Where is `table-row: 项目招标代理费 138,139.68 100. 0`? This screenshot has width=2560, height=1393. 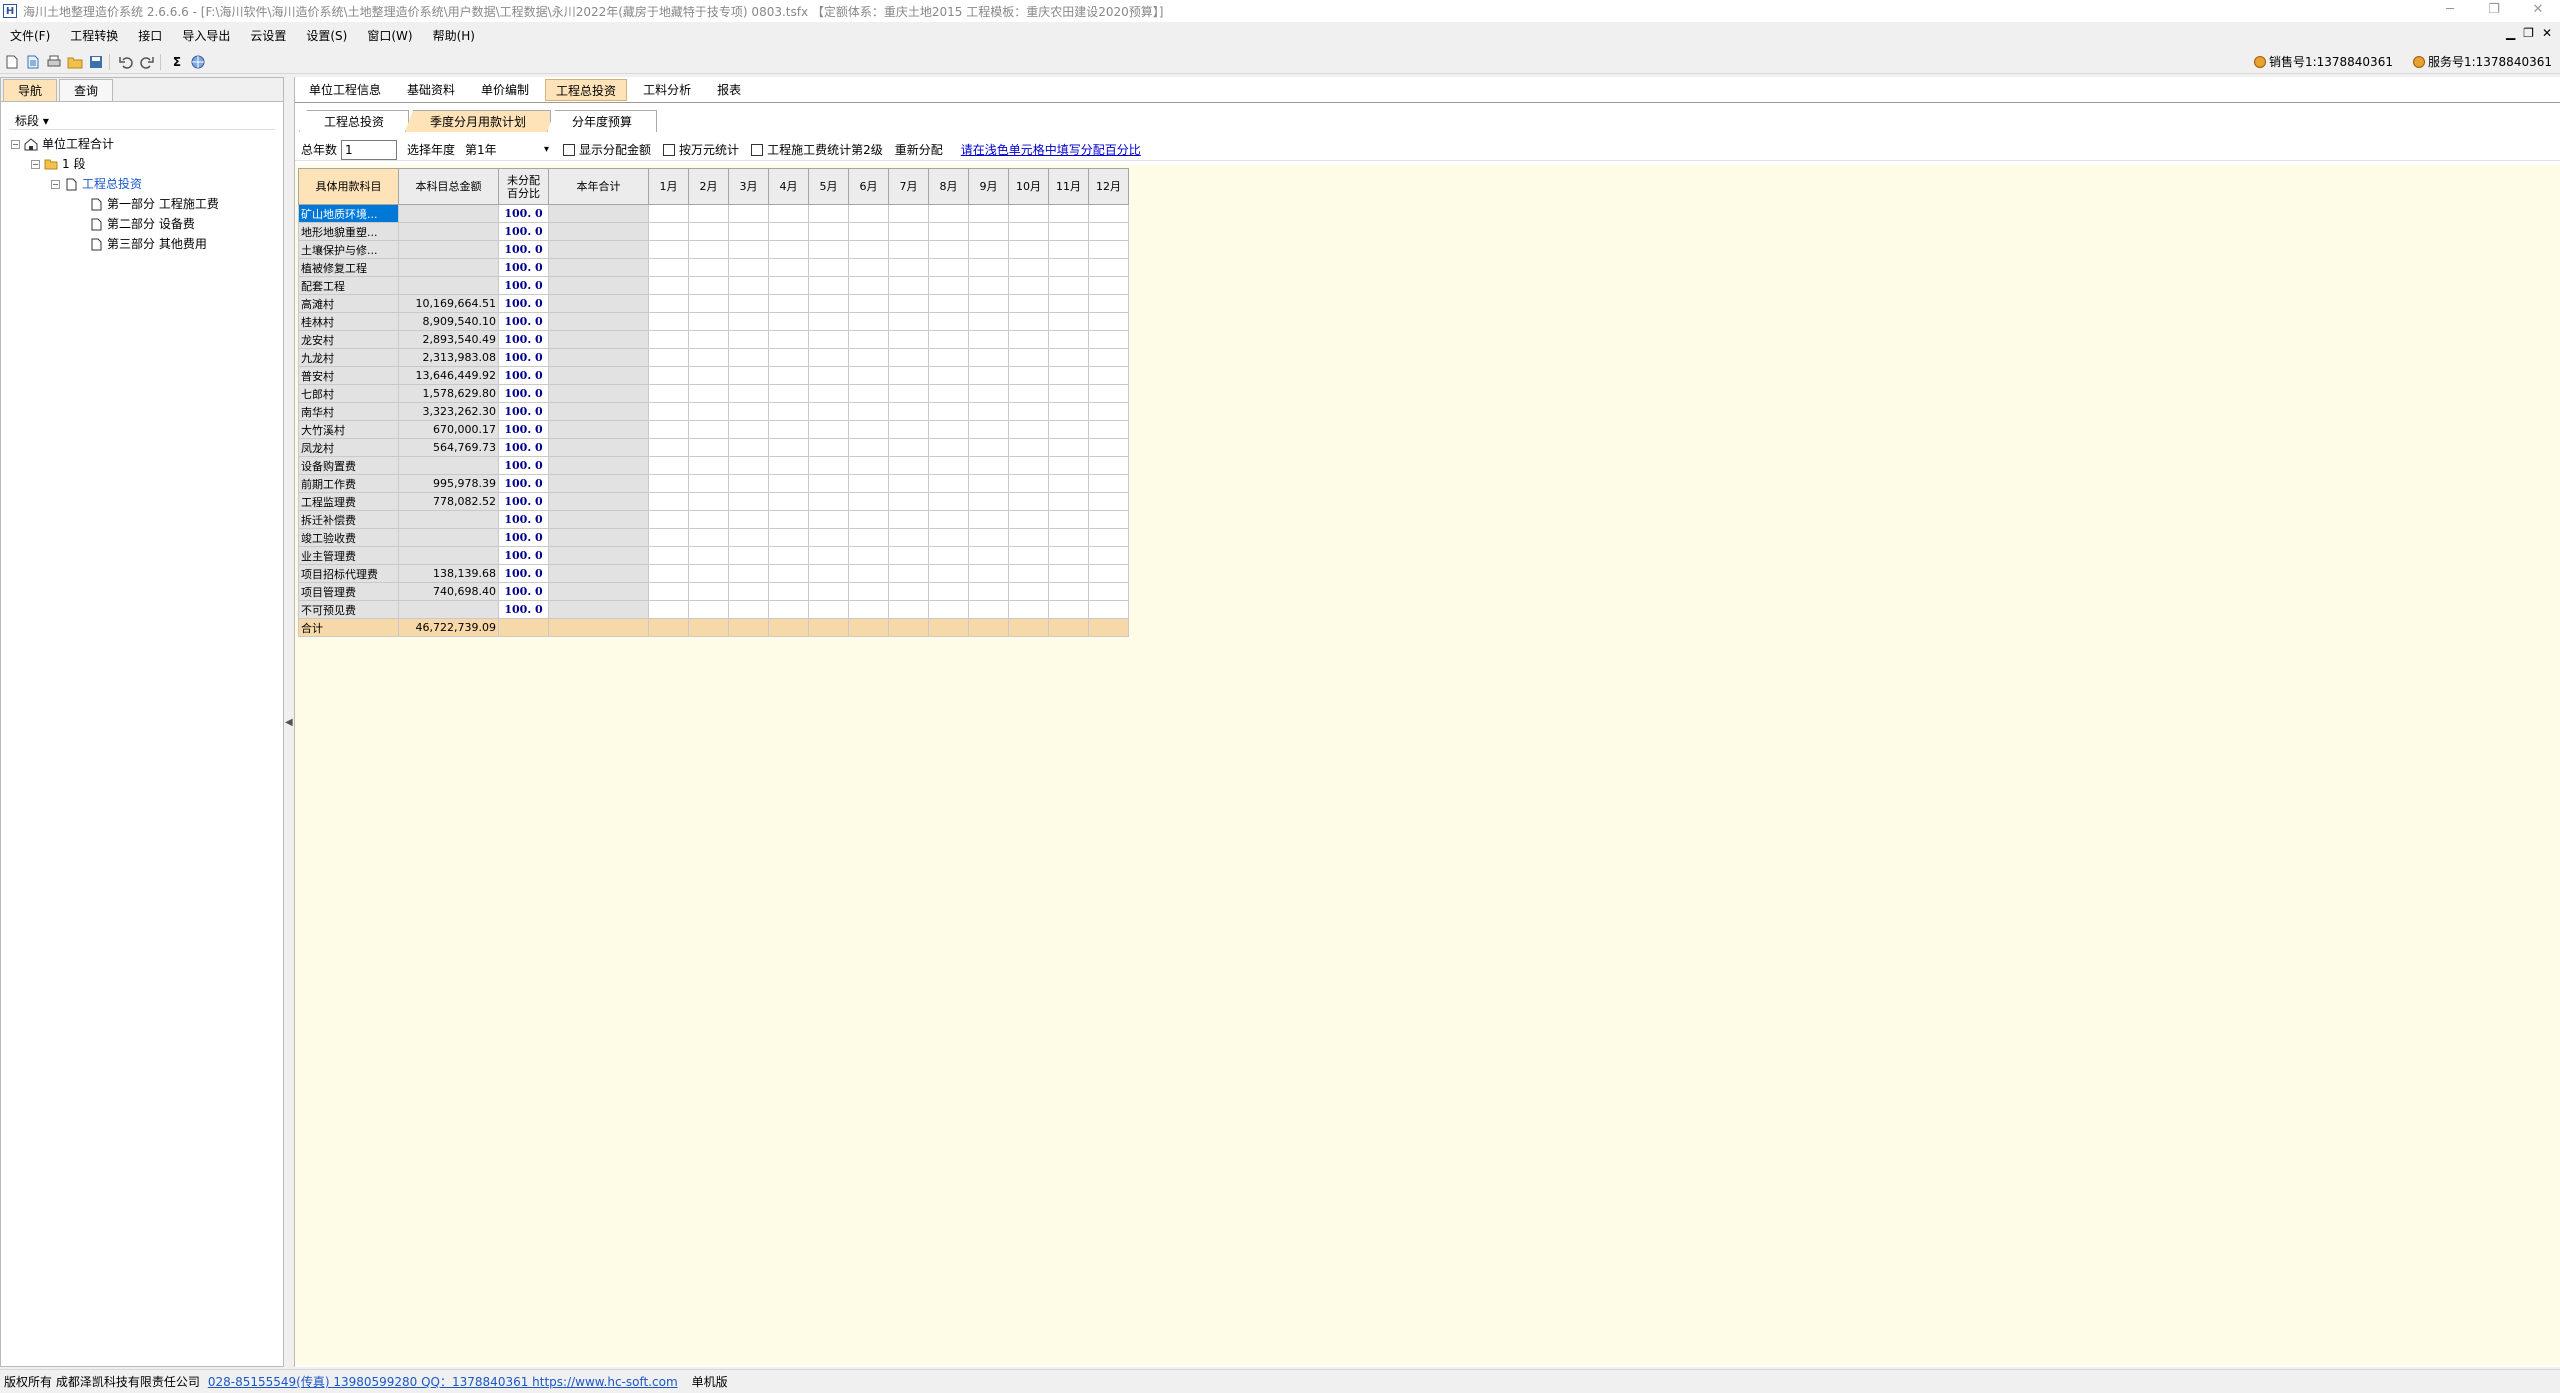
table-row: 项目招标代理费 138,139.68 100. 0 is located at coordinates (713, 573).